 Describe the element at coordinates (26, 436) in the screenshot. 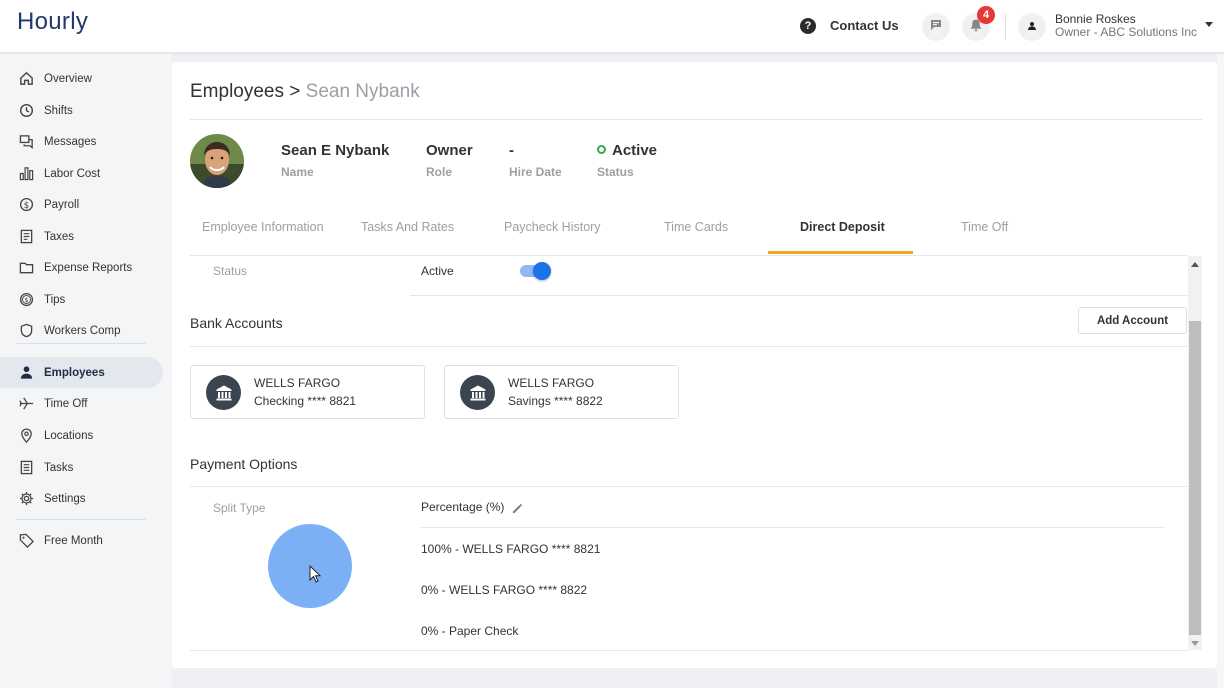

I see `location-pin-icon` at that location.